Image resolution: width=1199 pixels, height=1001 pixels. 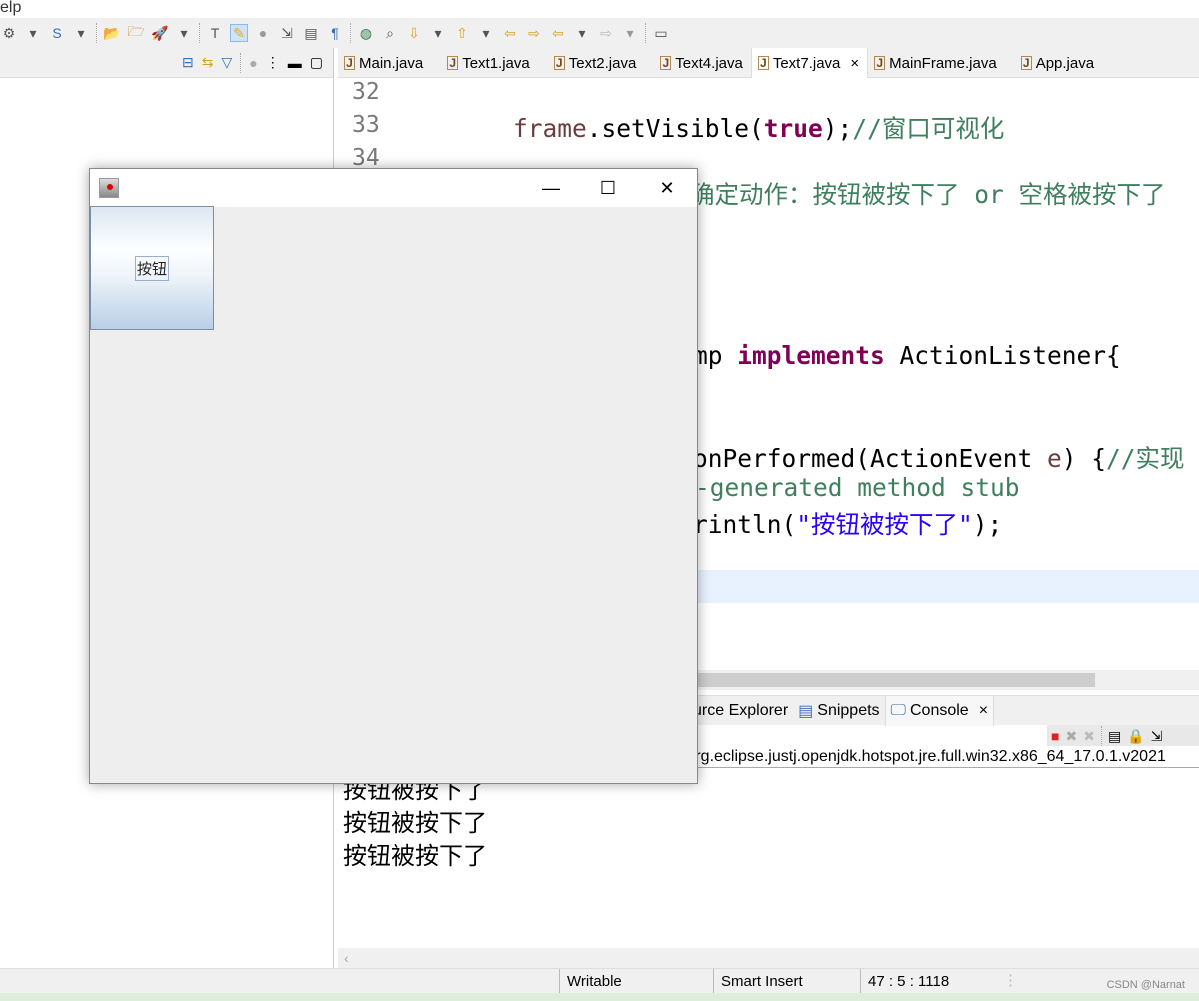 What do you see at coordinates (667, 188) in the screenshot?
I see `close-button: ✕` at bounding box center [667, 188].